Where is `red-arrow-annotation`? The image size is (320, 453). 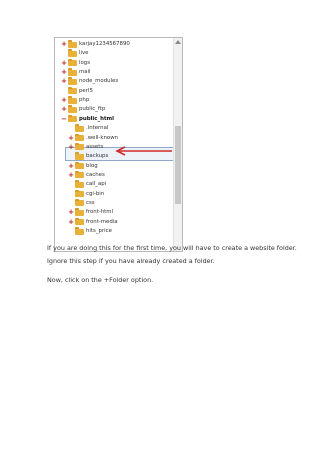 red-arrow-annotation is located at coordinates (143, 151).